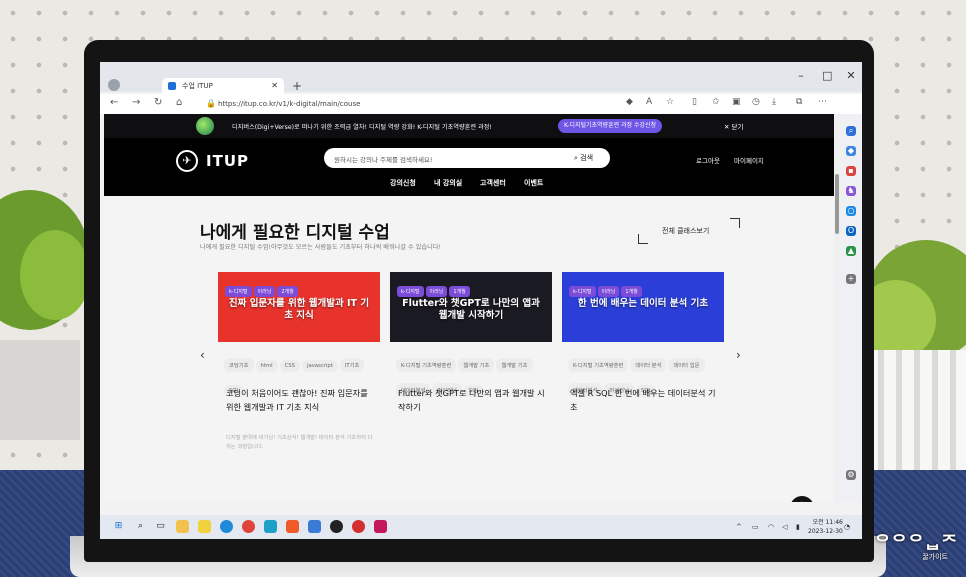 Image resolution: width=966 pixels, height=577 pixels. Describe the element at coordinates (774, 102) in the screenshot. I see `downloads-icon: ⤓` at that location.